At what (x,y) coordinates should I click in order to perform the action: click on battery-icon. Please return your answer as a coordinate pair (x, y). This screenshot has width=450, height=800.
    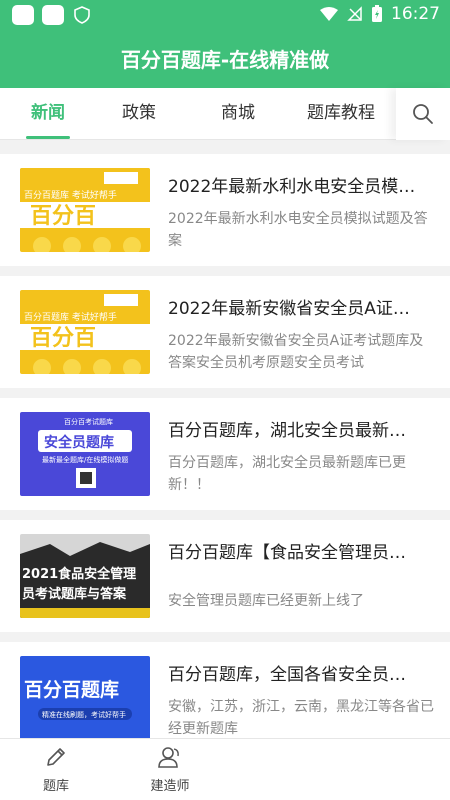
    Looking at the image, I should click on (377, 13).